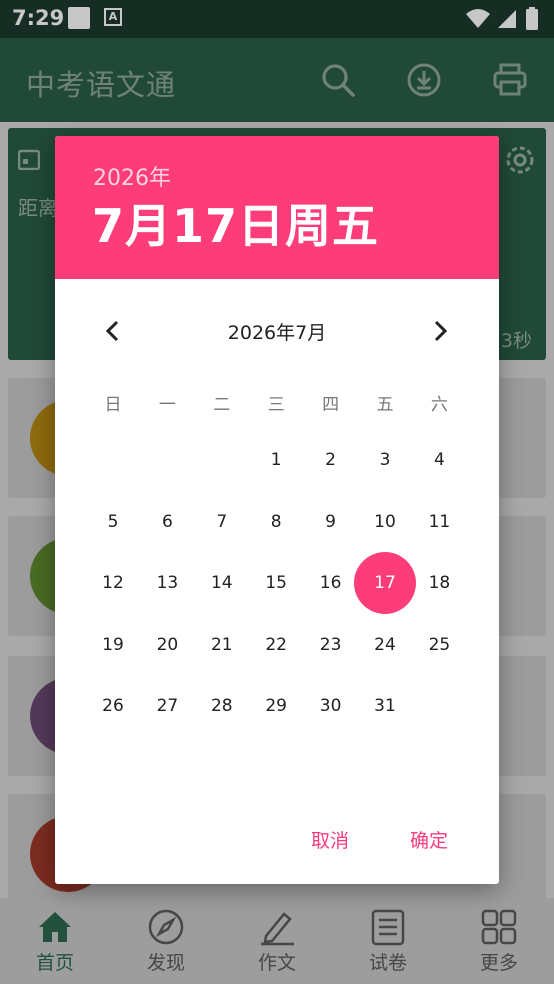 This screenshot has height=984, width=554. Describe the element at coordinates (276, 706) in the screenshot. I see `calendar-day: 29` at that location.